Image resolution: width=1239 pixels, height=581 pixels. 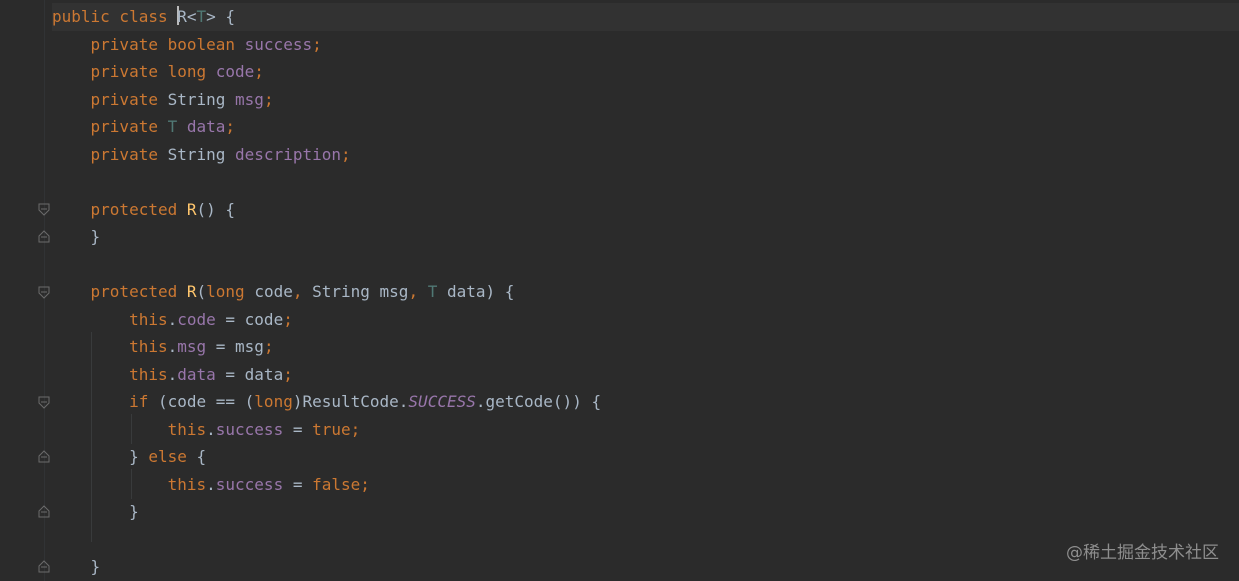 I want to click on code-token: true;, so click(x=336, y=429).